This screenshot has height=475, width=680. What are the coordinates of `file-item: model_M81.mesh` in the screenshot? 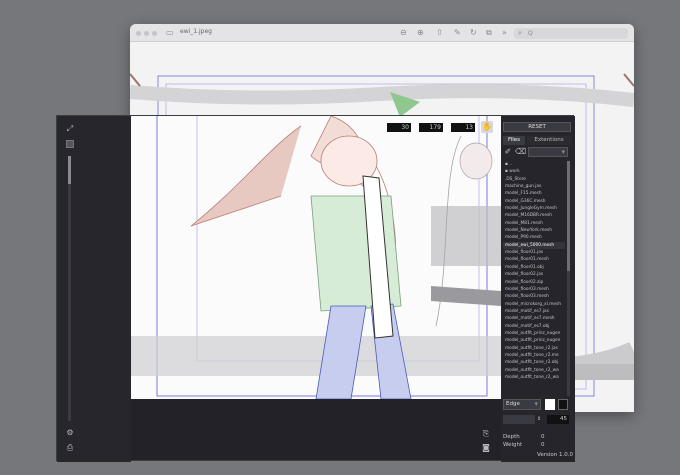 It's located at (534, 223).